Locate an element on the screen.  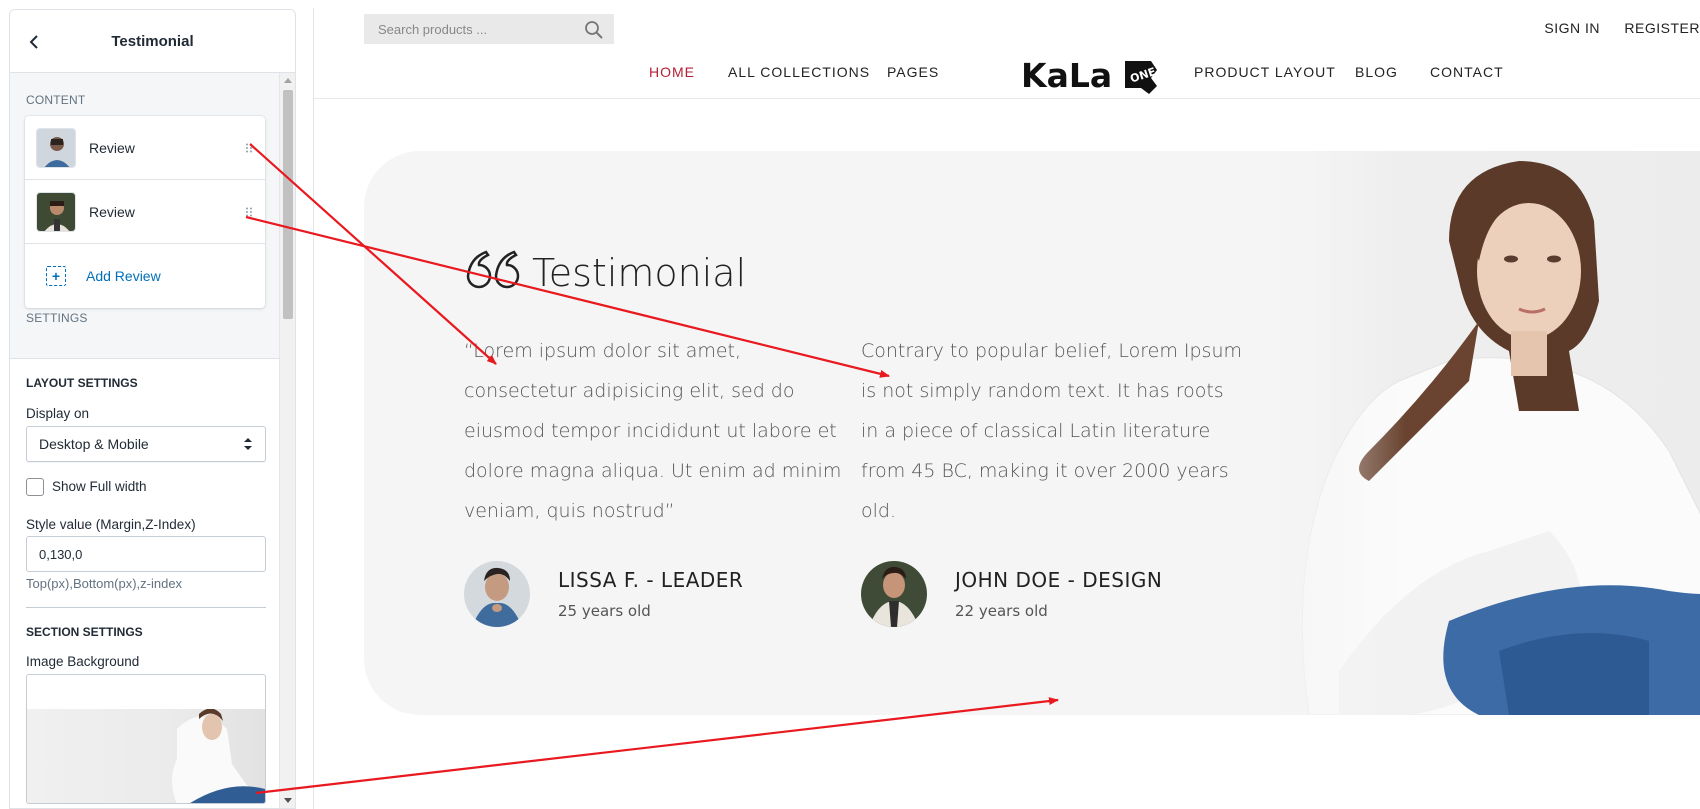
layout-settings-heading: LAYOUT SETTINGS is located at coordinates (82, 383).